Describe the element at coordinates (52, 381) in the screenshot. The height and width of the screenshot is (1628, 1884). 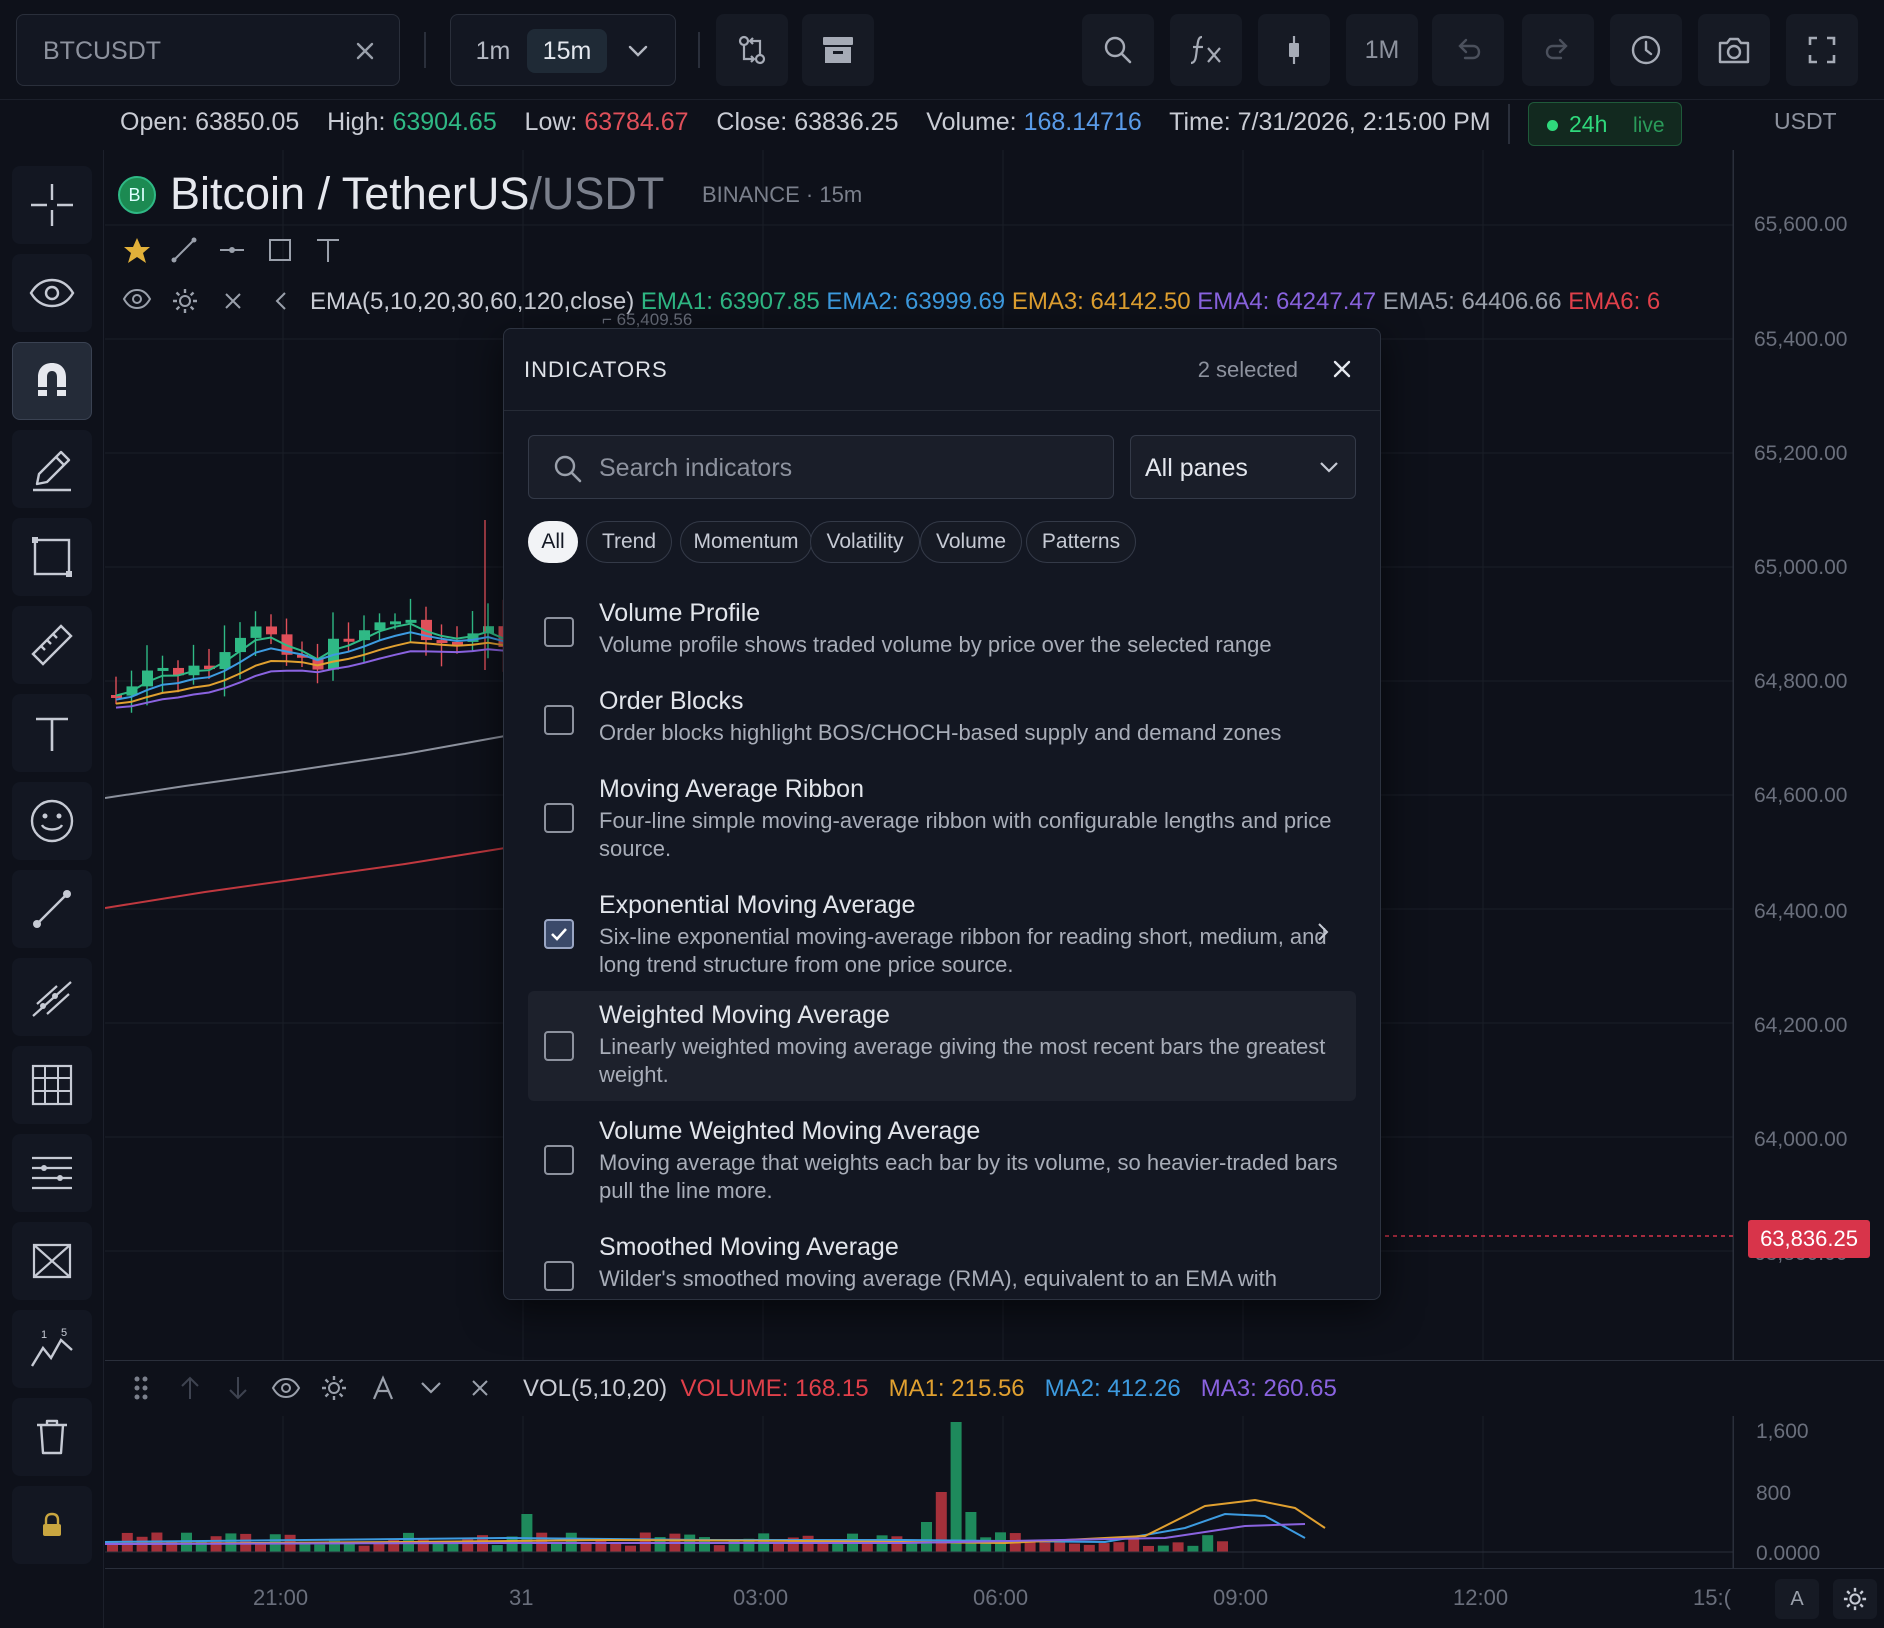
I see `magnet-tool-button` at that location.